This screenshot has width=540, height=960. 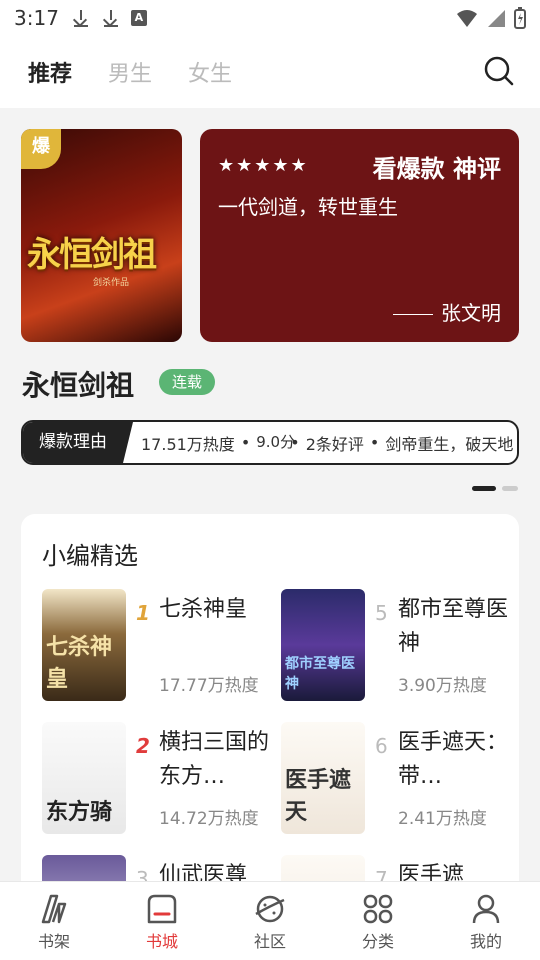 I want to click on nav-bookshelf: 书架, so click(x=54, y=921).